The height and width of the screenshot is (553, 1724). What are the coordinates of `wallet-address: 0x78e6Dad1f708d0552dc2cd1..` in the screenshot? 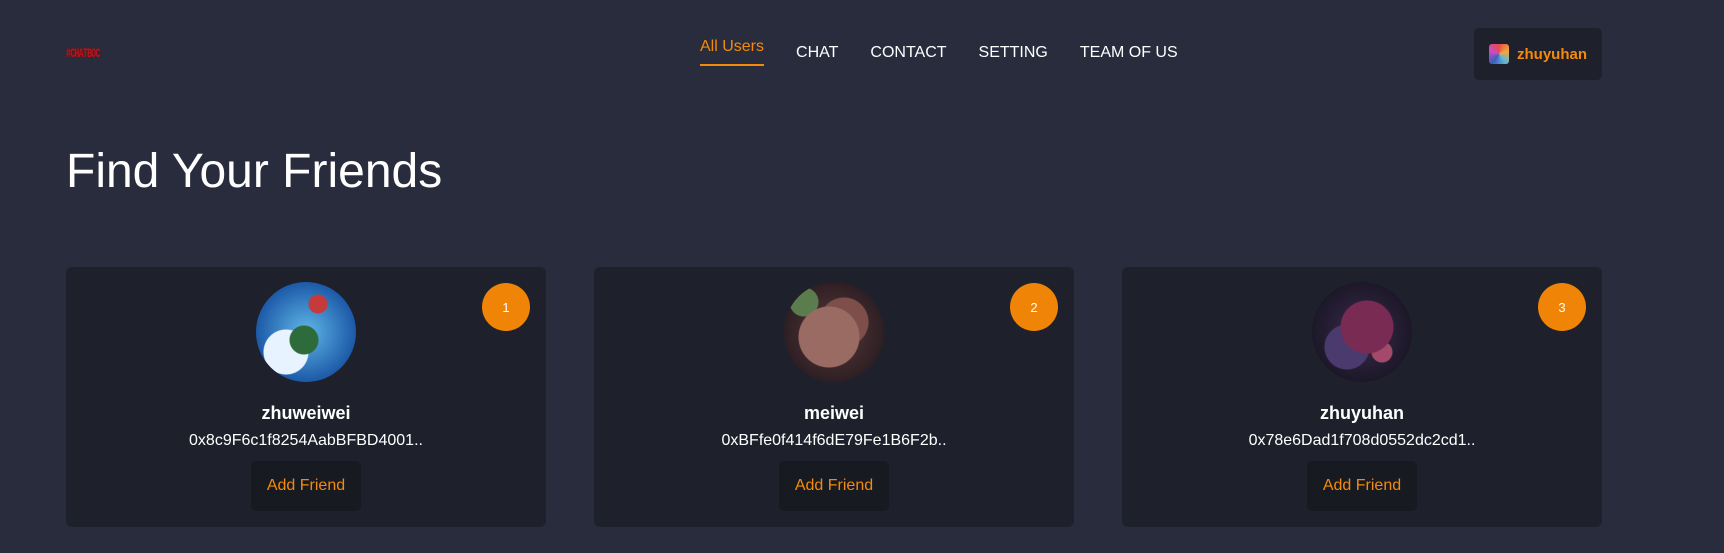 It's located at (1362, 440).